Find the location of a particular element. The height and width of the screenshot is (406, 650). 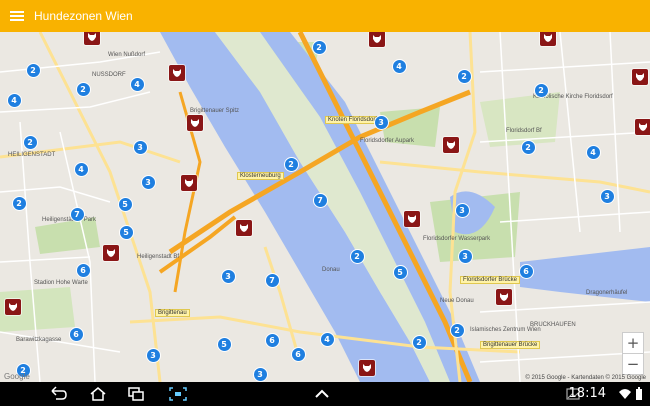

zoom-in-button: + is located at coordinates (633, 343).